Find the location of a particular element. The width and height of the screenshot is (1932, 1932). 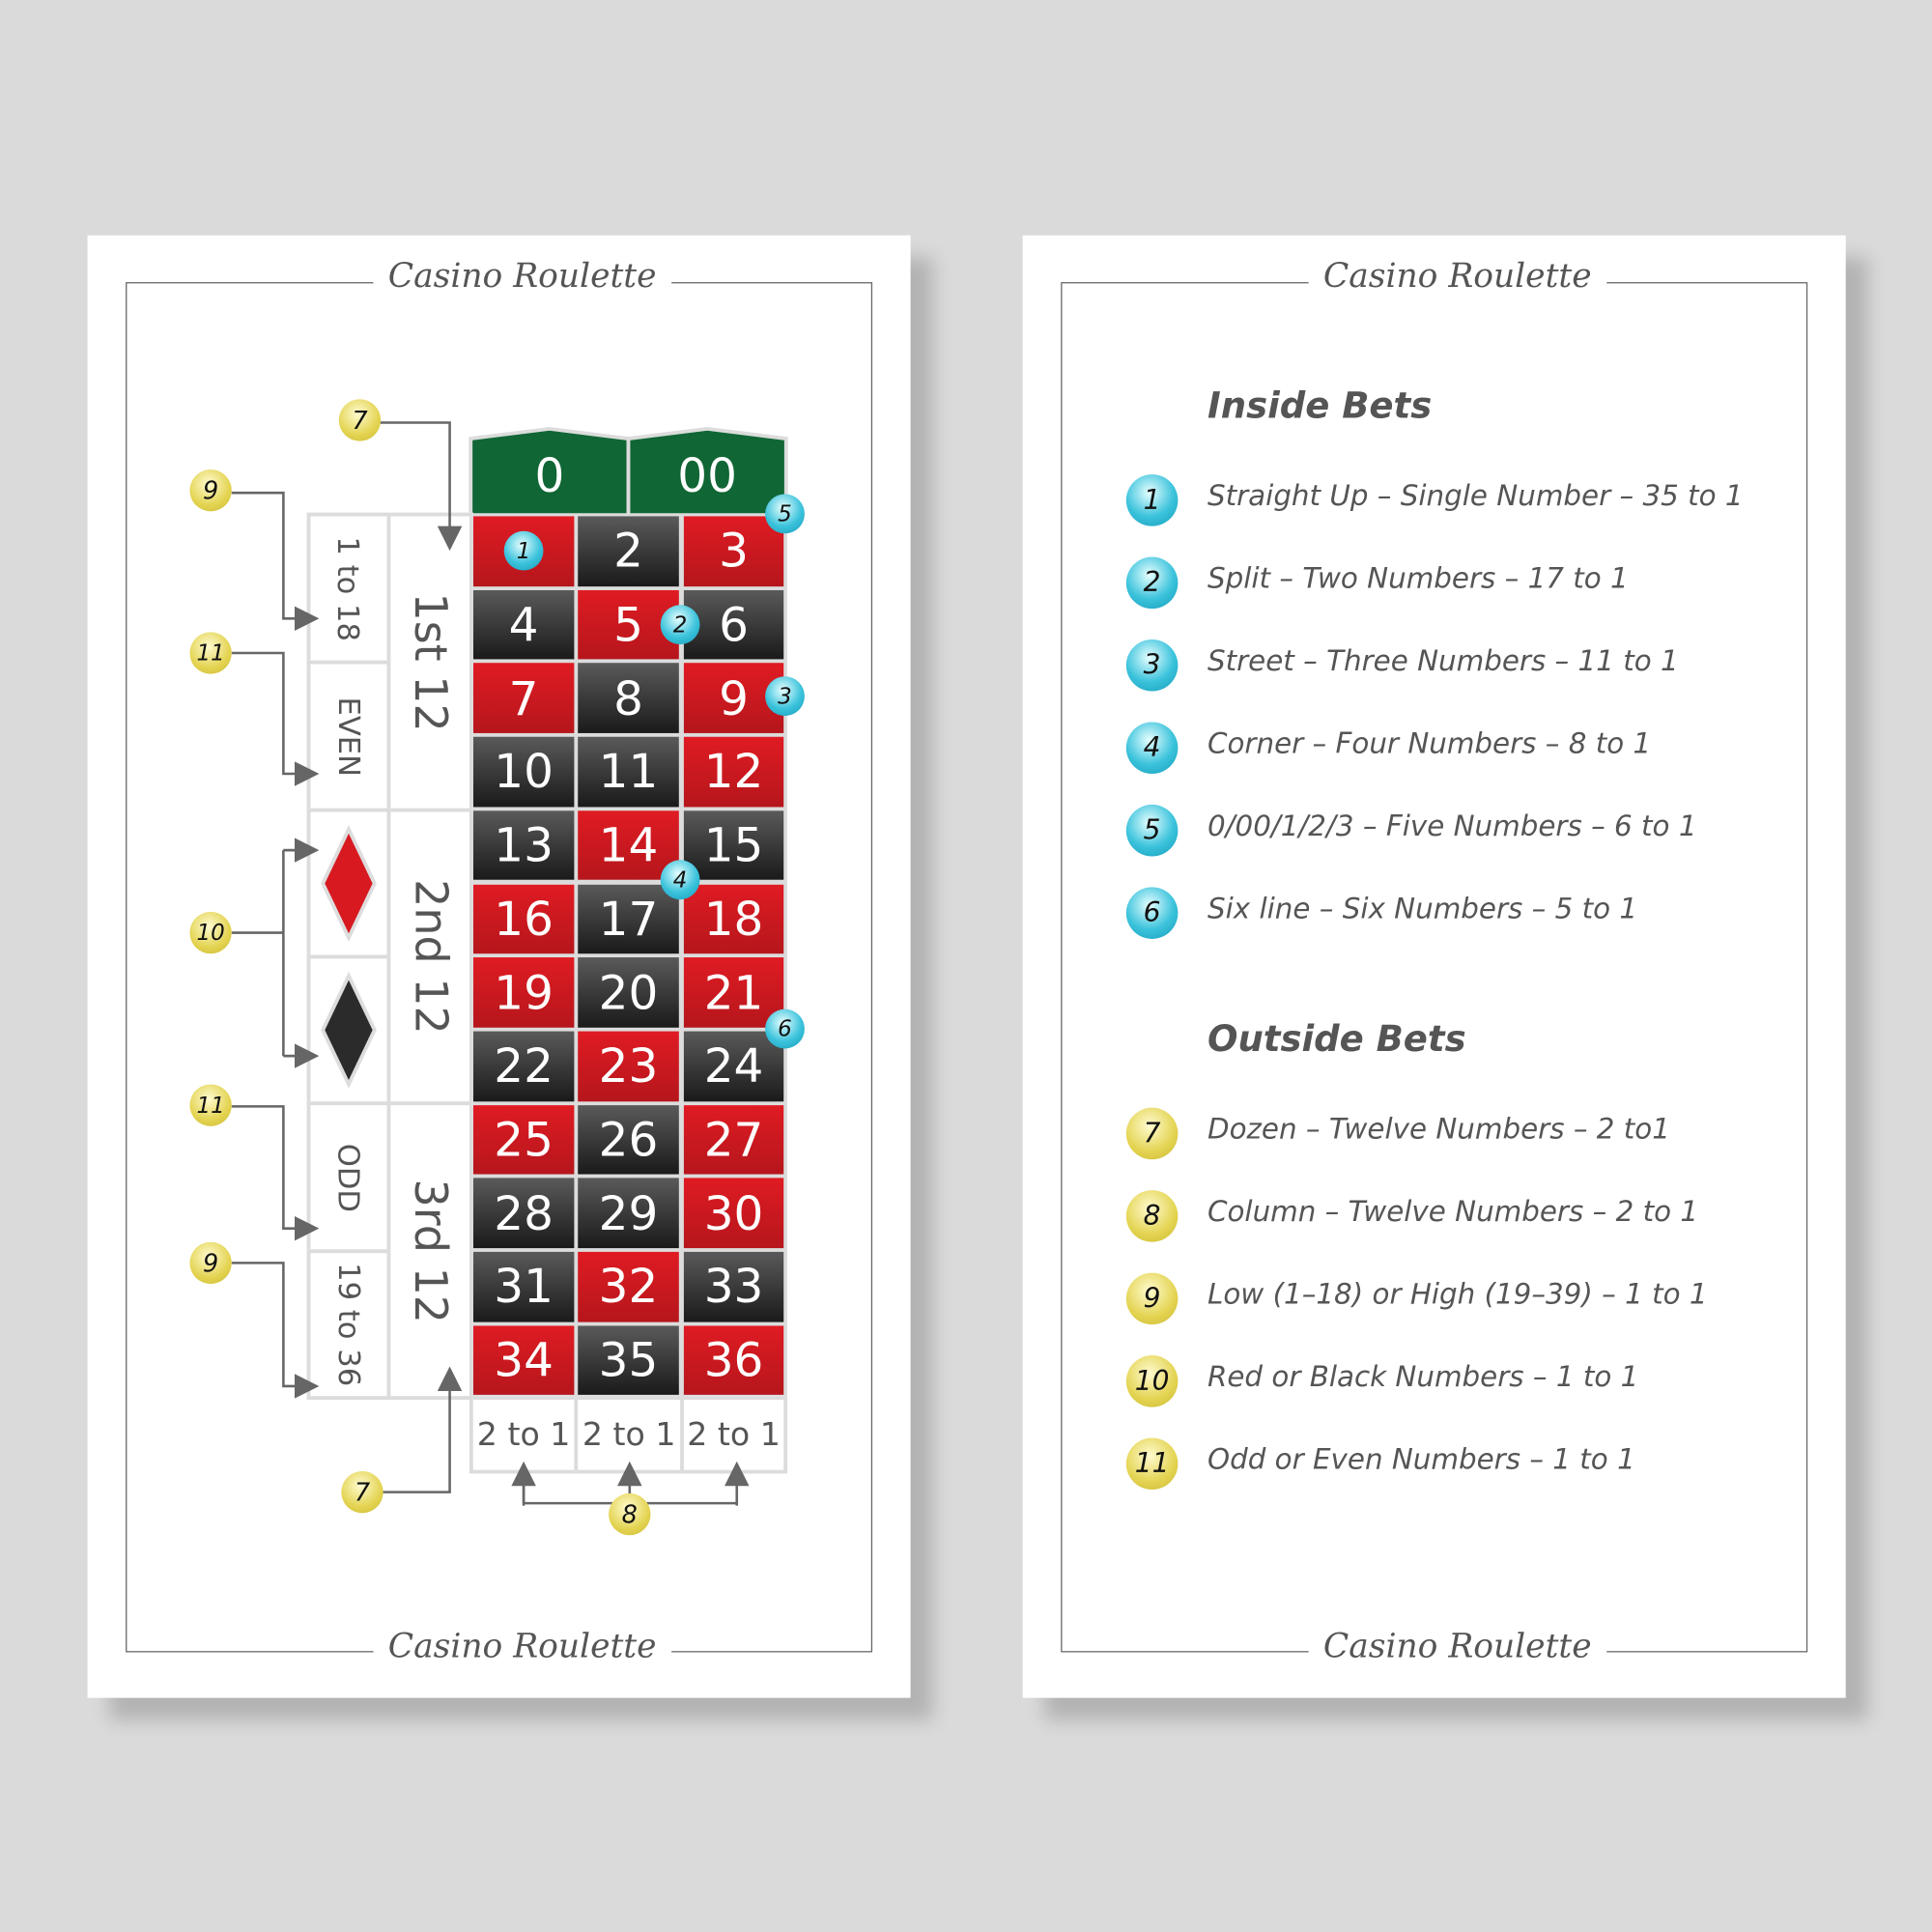

bet-description: Column – Twelve Numbers – 2 to 1 is located at coordinates (1453, 1212).